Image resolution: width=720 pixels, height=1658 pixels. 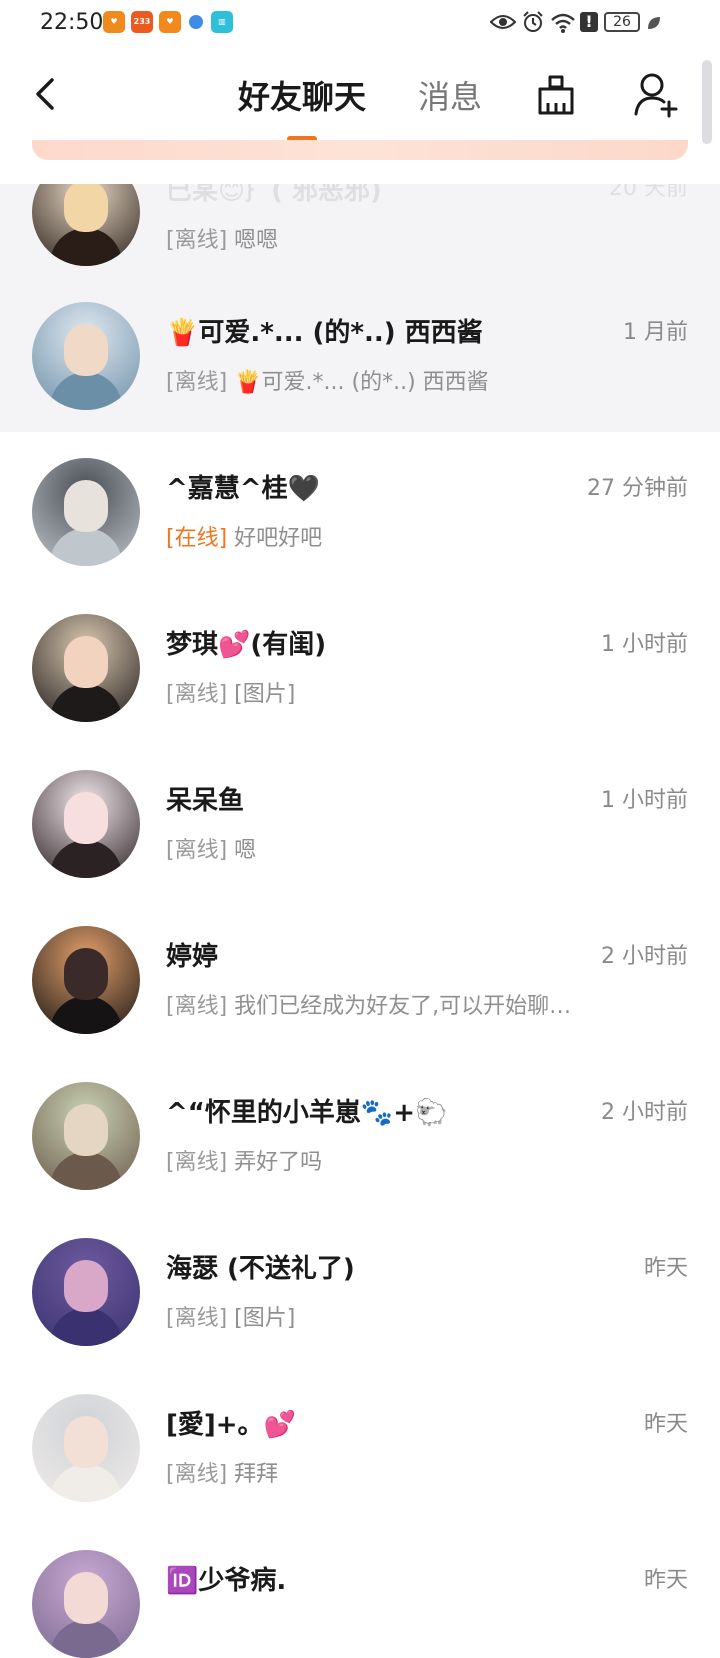 I want to click on wifi-icon, so click(x=563, y=23).